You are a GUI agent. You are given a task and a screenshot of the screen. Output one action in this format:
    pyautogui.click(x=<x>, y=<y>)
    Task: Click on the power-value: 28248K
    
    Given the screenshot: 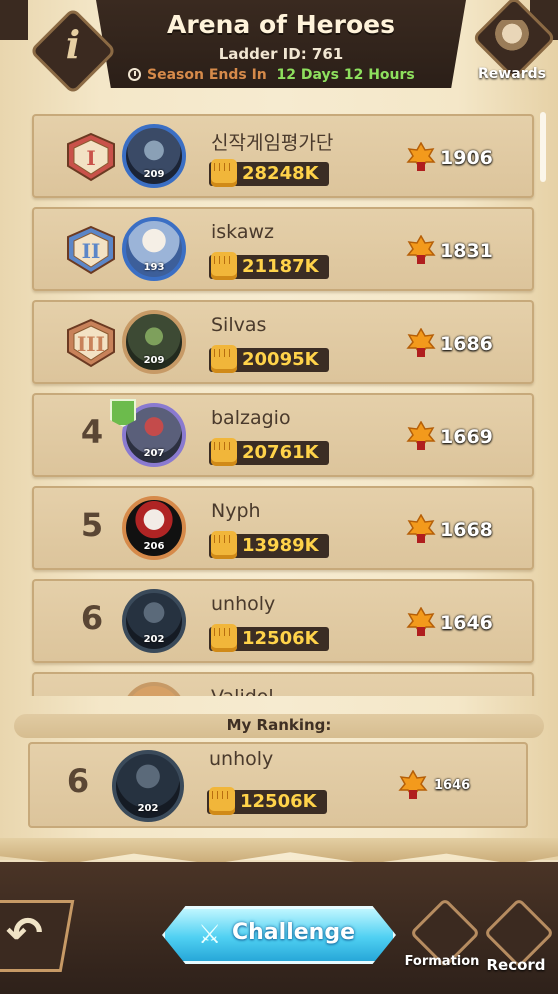 What is the action you would take?
    pyautogui.click(x=280, y=173)
    